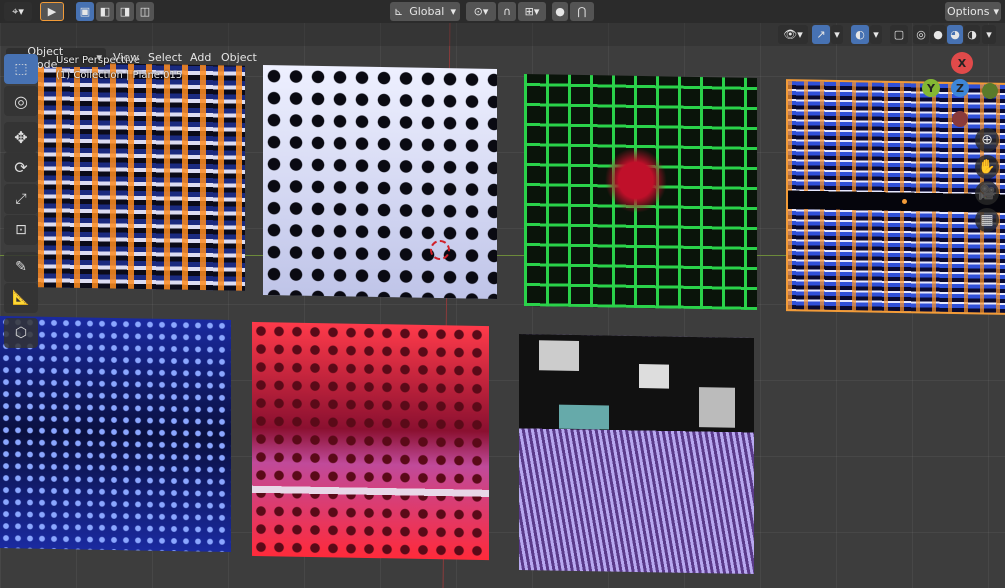 Image resolution: width=1005 pixels, height=588 pixels. I want to click on pivot-icon: ⊙▾, so click(481, 11).